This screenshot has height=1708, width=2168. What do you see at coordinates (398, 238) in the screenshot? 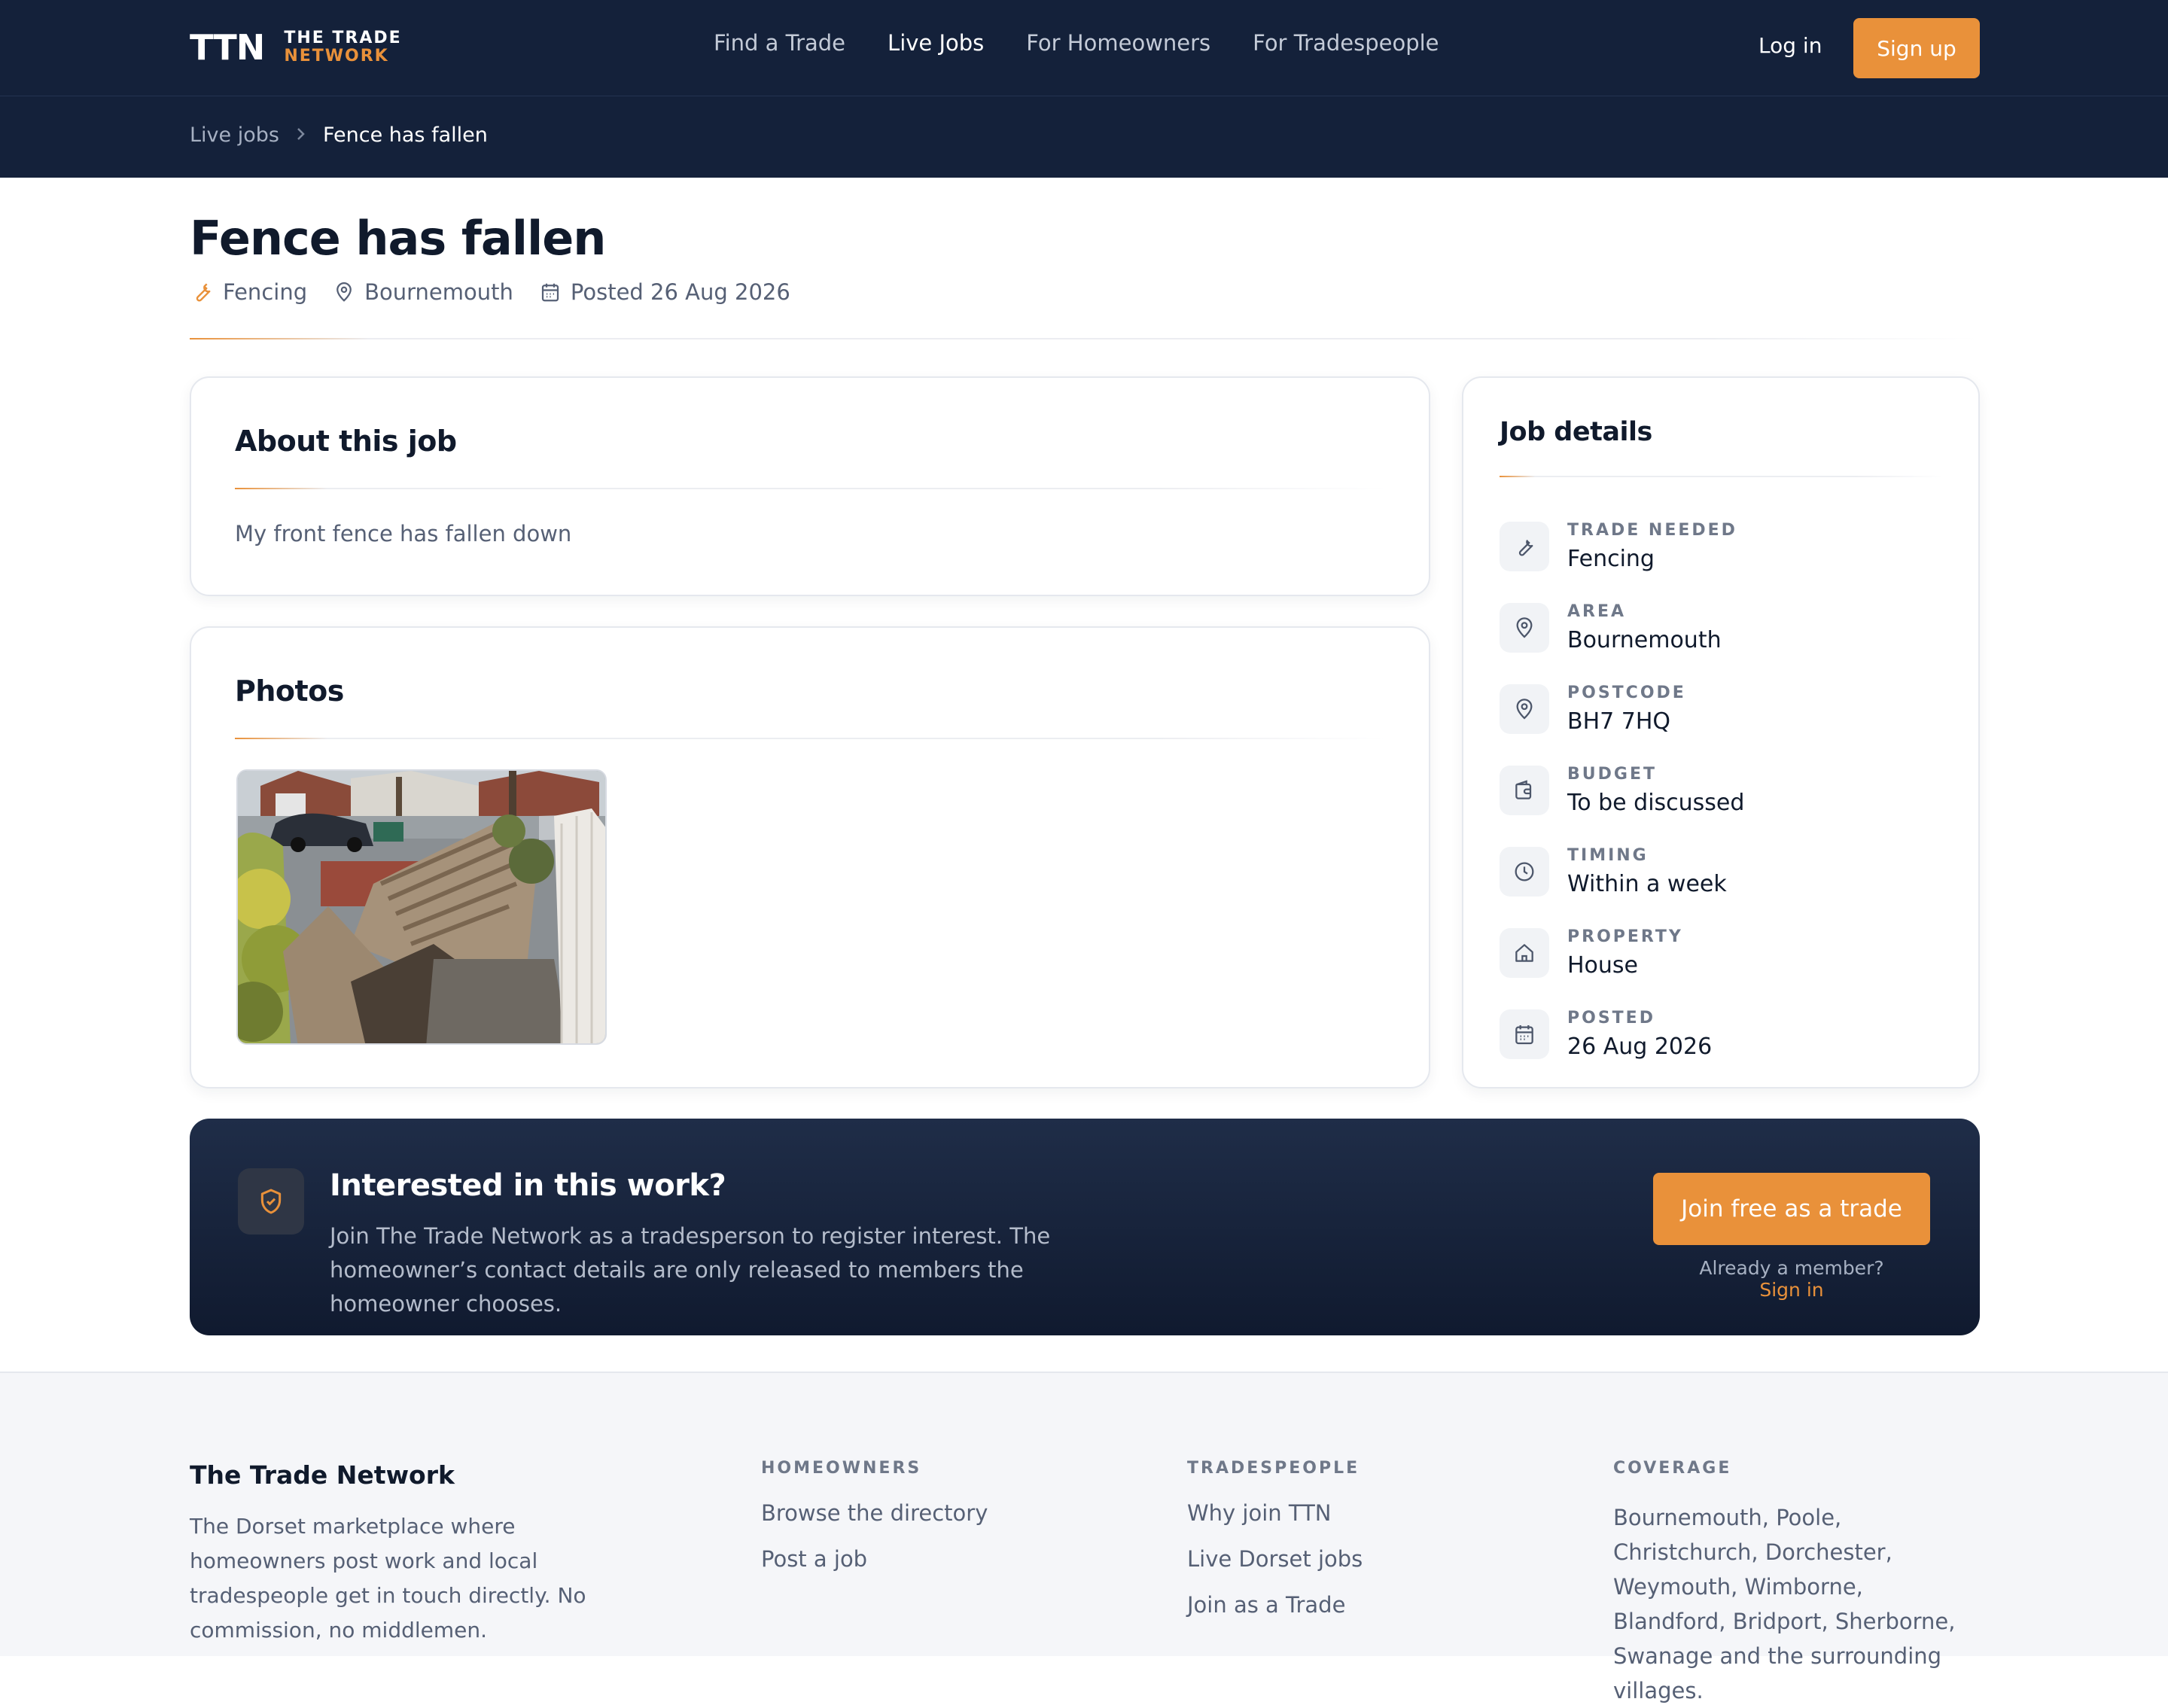
I see `page-title: Fence has fallen` at bounding box center [398, 238].